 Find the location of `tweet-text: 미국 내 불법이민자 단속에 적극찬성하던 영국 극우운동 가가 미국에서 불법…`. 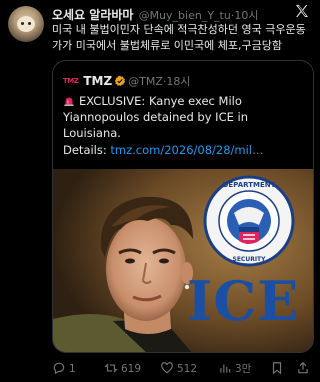

tweet-text: 미국 내 불법이민자 단속에 적극찬성하던 영국 극우운동 가가 미국에서 불법… is located at coordinates (183, 38).